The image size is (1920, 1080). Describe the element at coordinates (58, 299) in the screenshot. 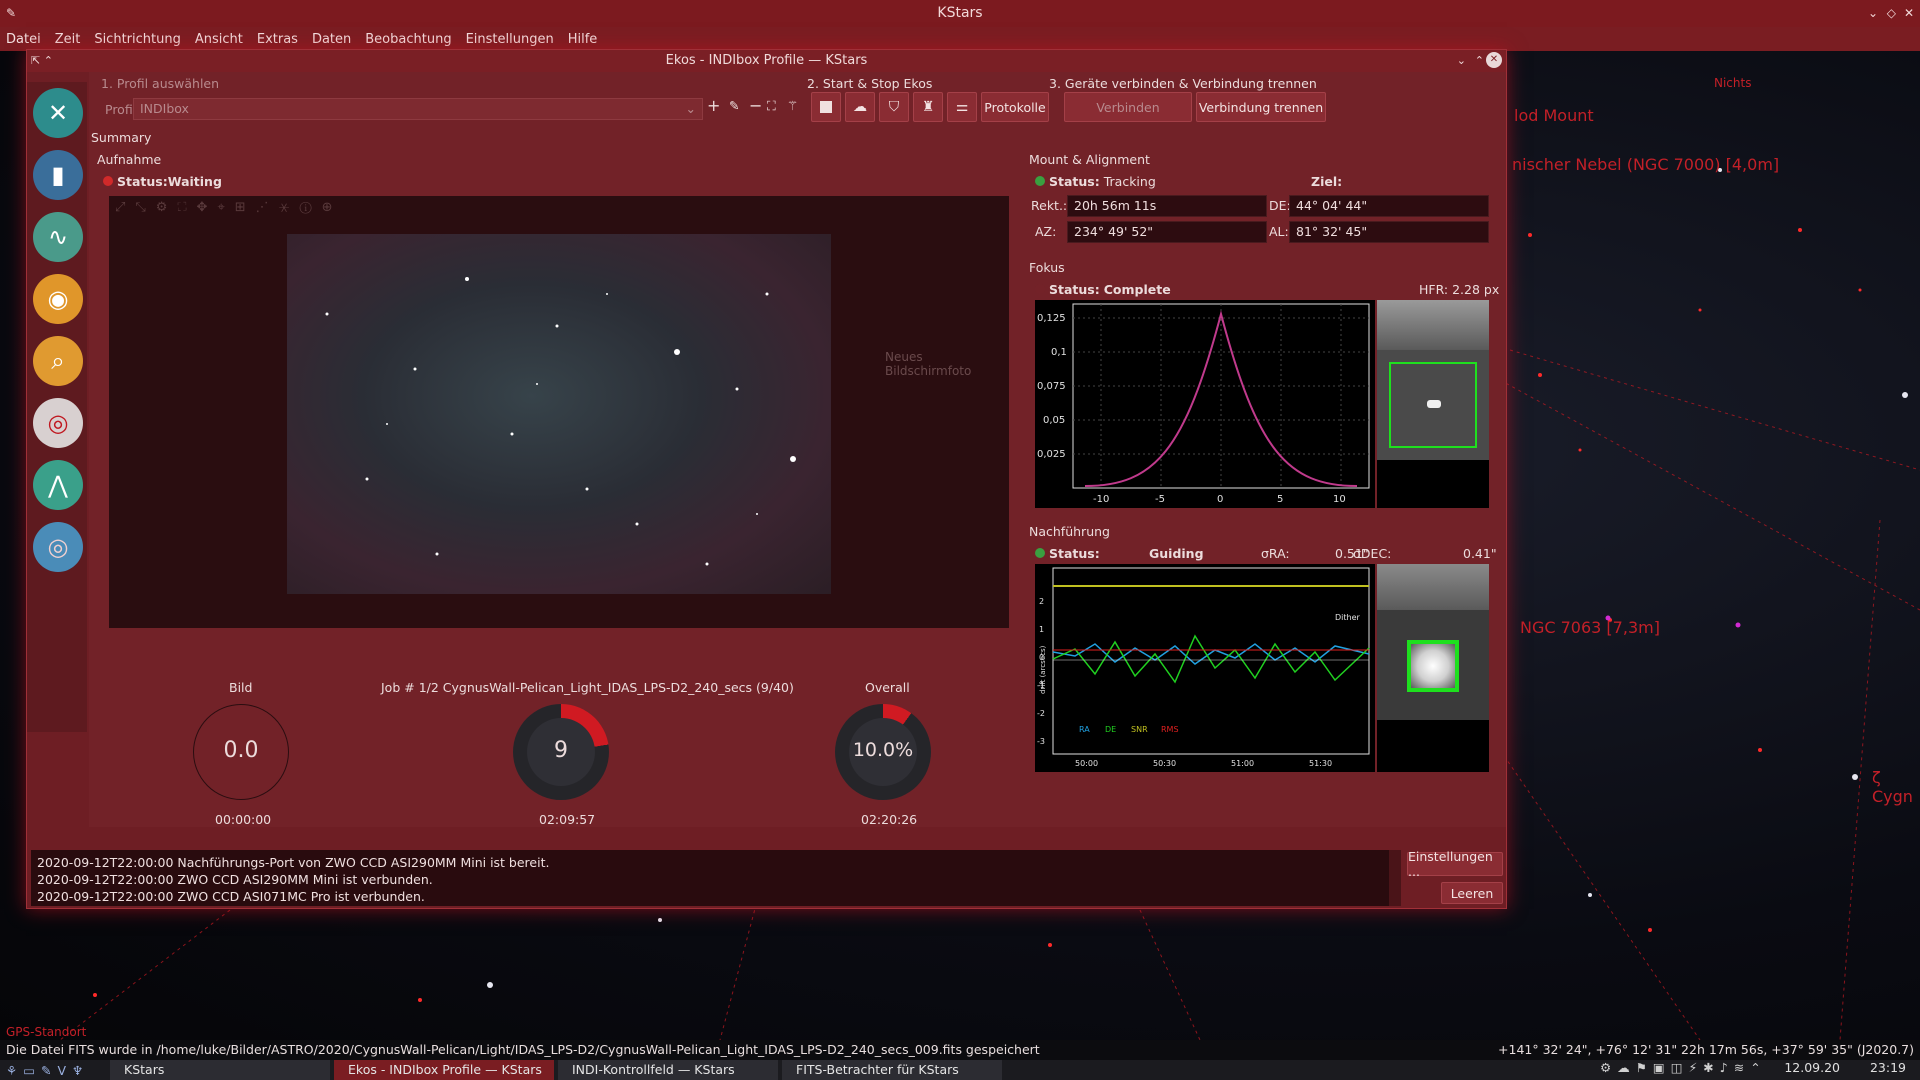

I see `capture-module-icon: ◉` at that location.